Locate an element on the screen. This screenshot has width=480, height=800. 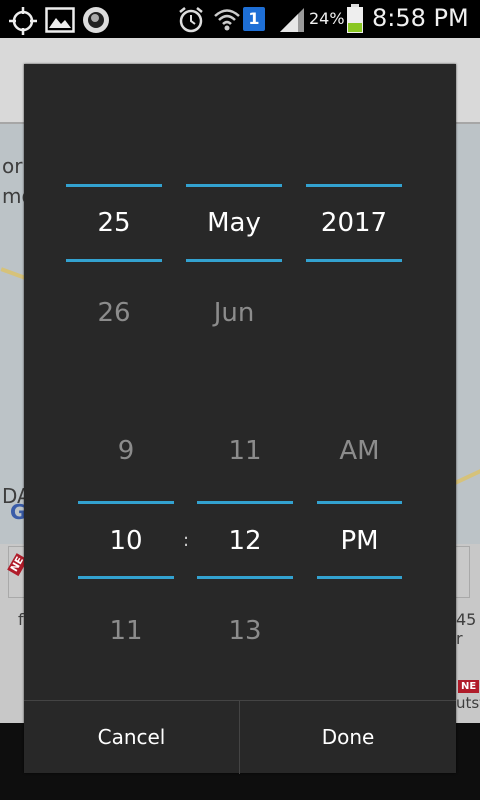
minute-divider-top is located at coordinates (245, 502).